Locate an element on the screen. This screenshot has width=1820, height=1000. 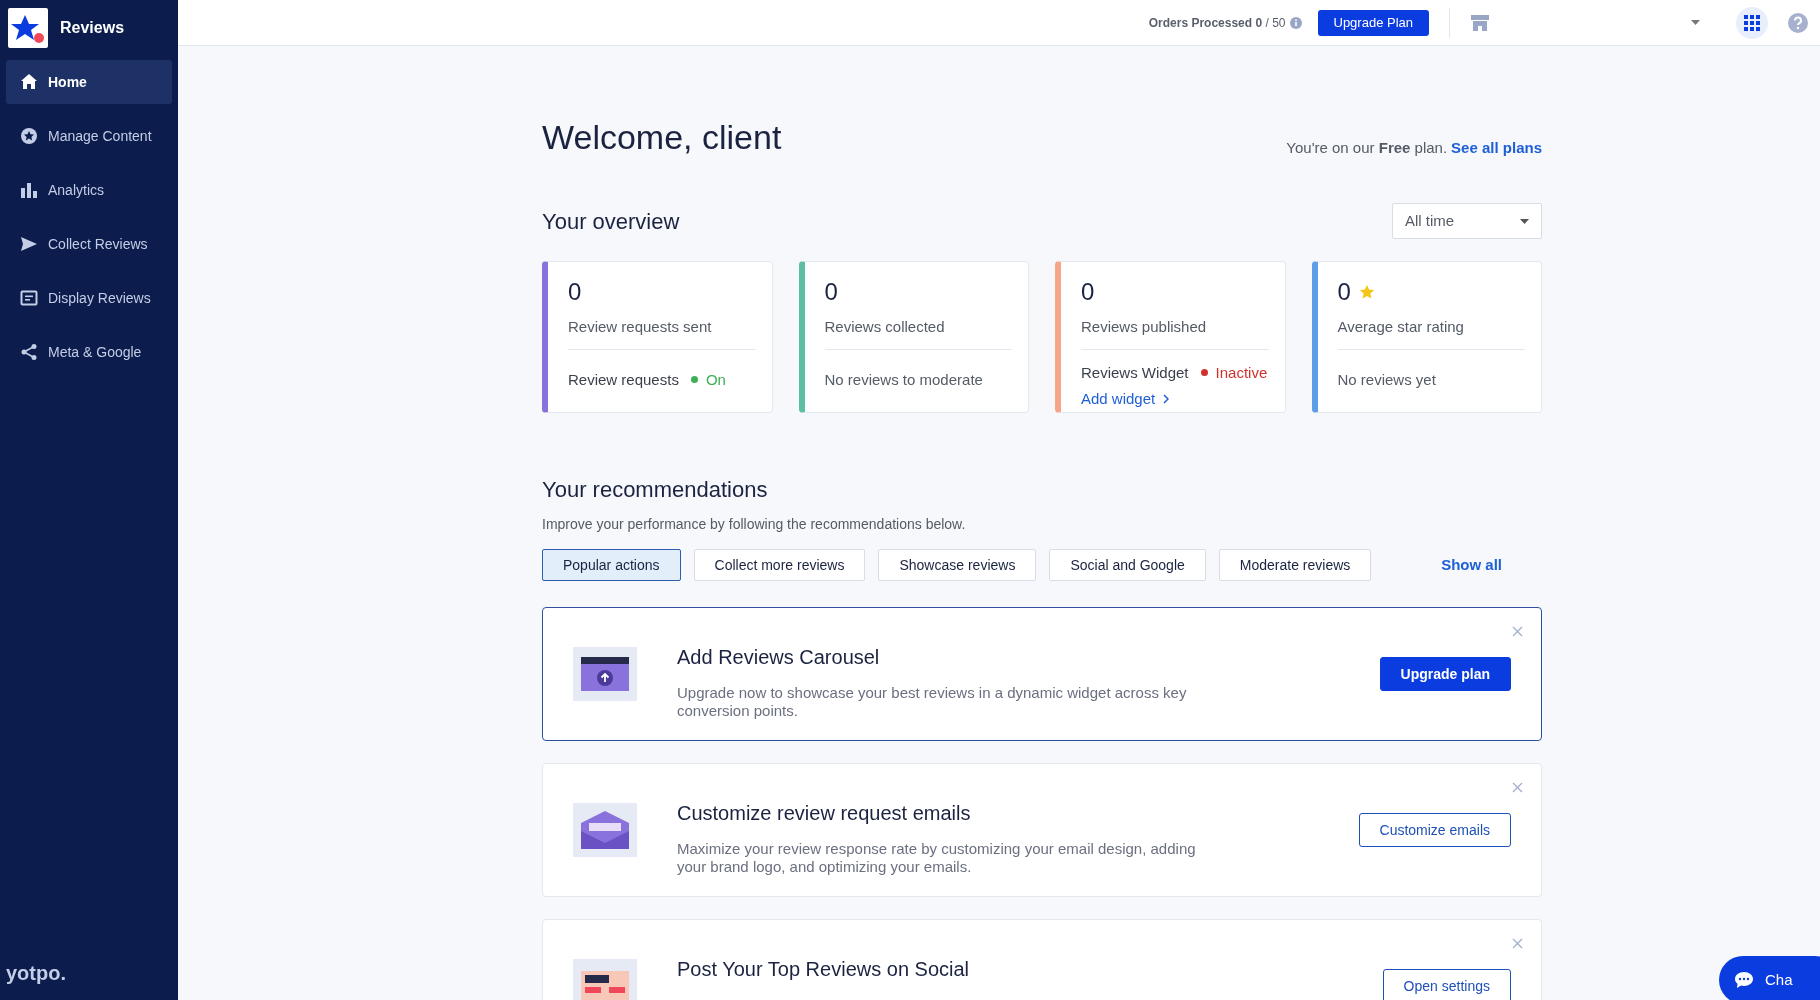
bar-chart-icon is located at coordinates (29, 190).